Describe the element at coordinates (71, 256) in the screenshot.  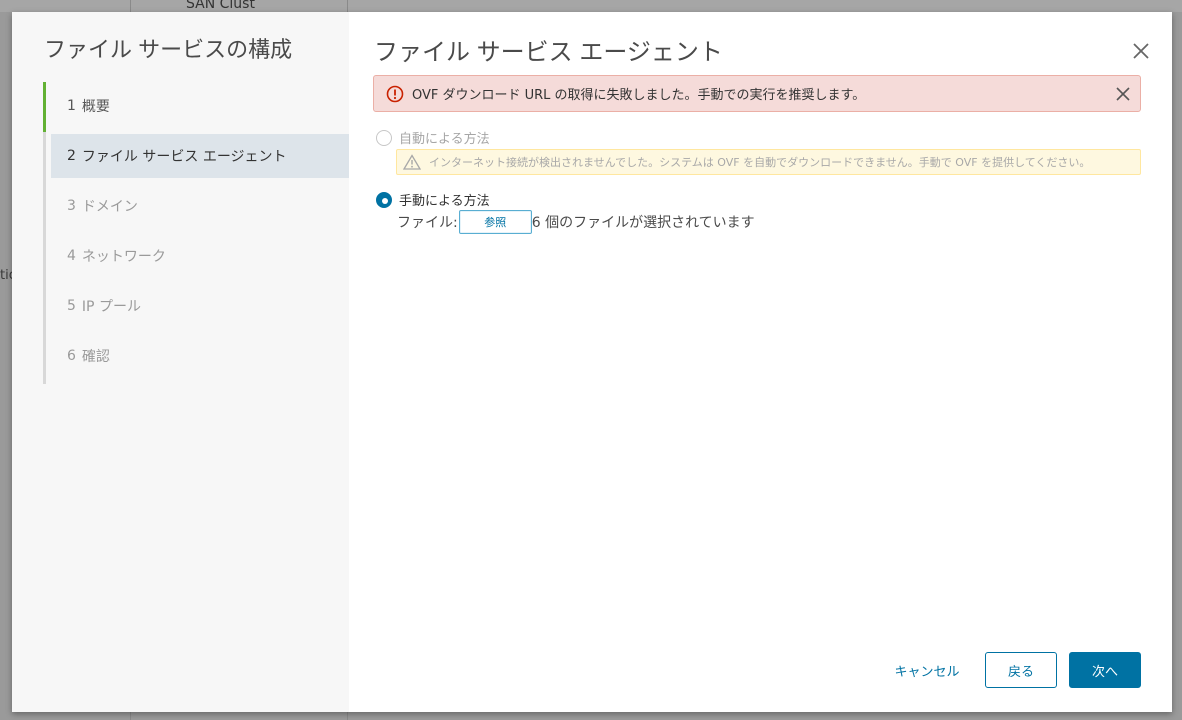
I see `step-number: 4` at that location.